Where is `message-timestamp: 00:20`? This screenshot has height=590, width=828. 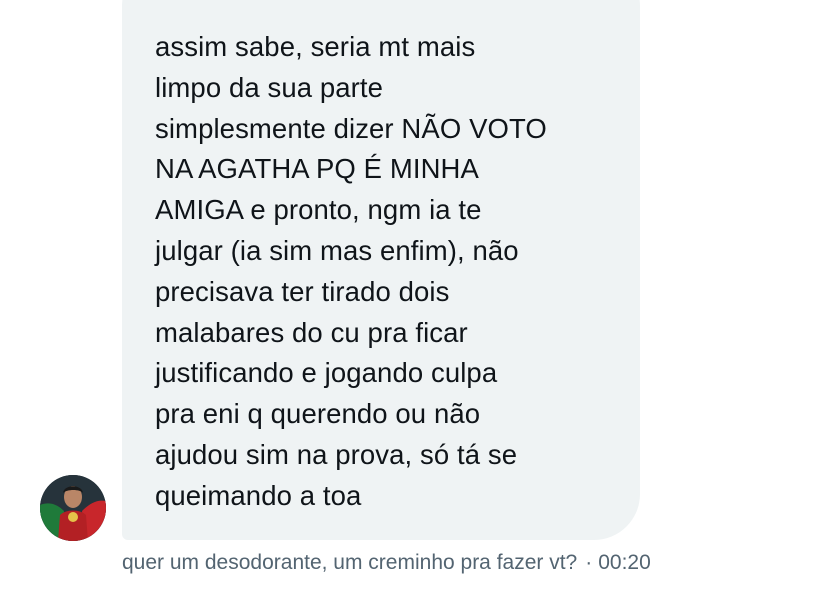
message-timestamp: 00:20 is located at coordinates (624, 562).